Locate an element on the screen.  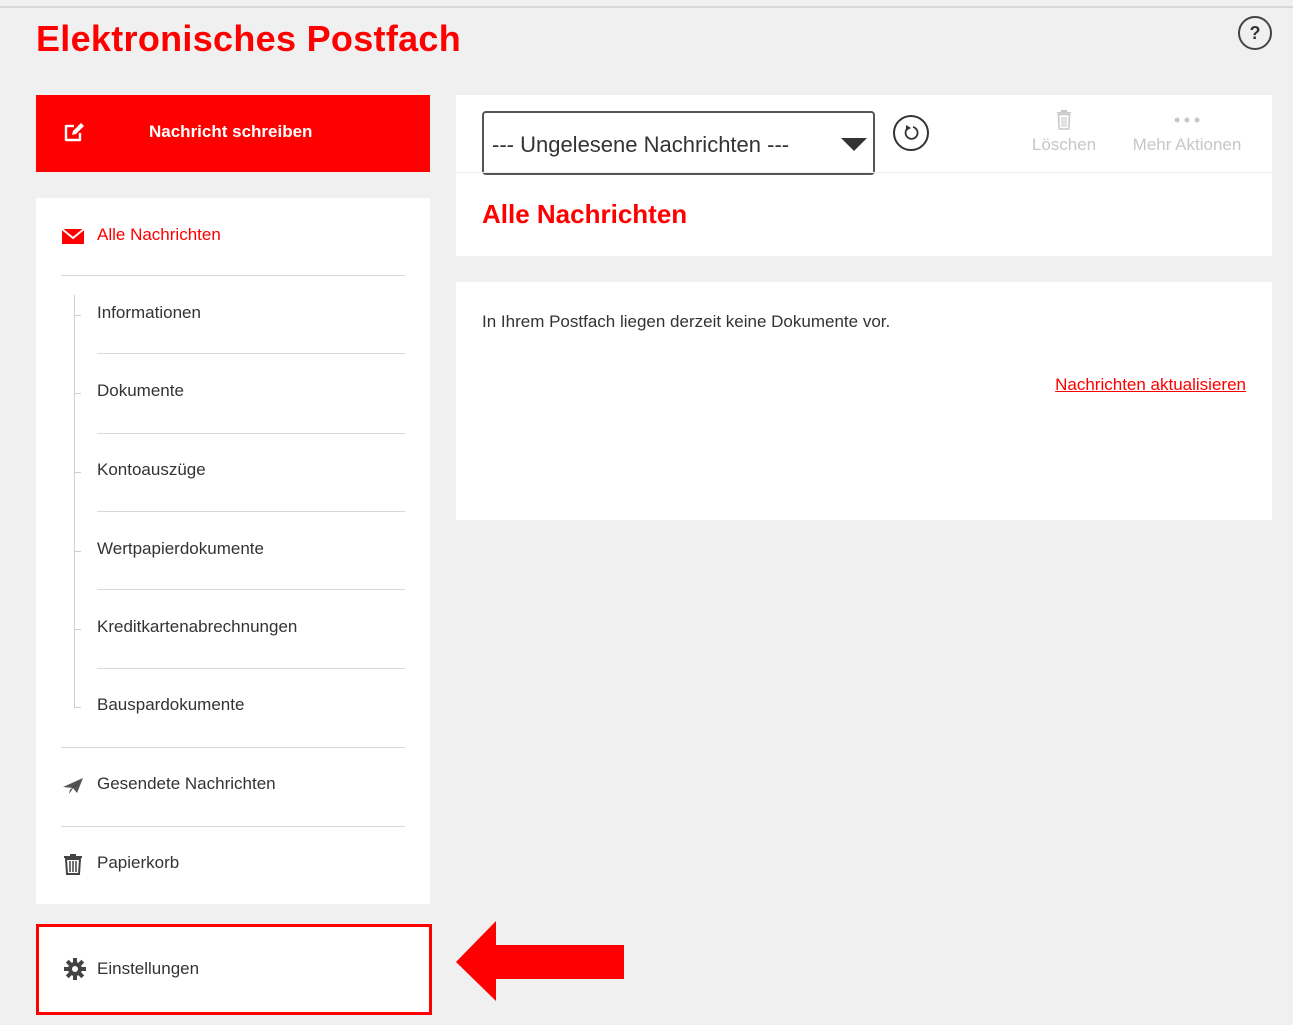
refresh-icon is located at coordinates (911, 132).